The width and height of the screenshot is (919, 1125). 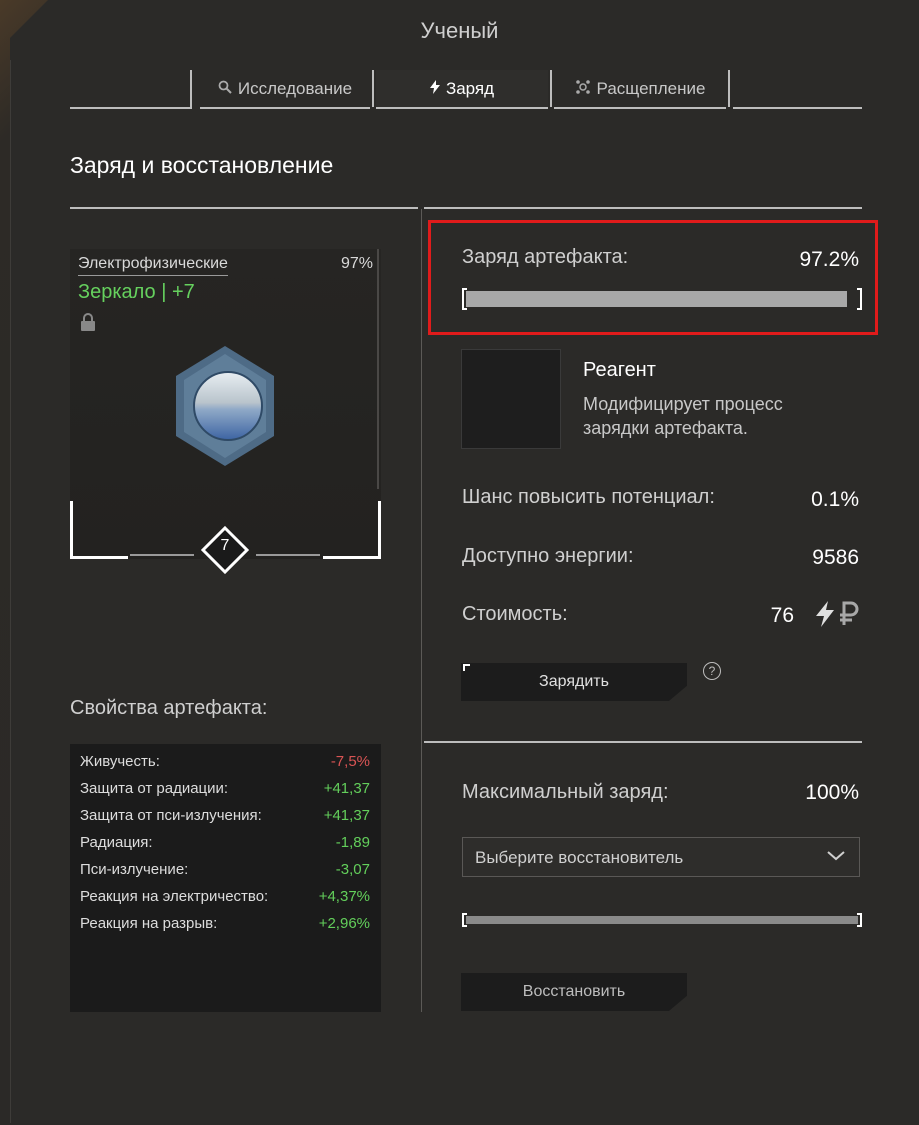 What do you see at coordinates (99, 530) in the screenshot?
I see `card-frame-left` at bounding box center [99, 530].